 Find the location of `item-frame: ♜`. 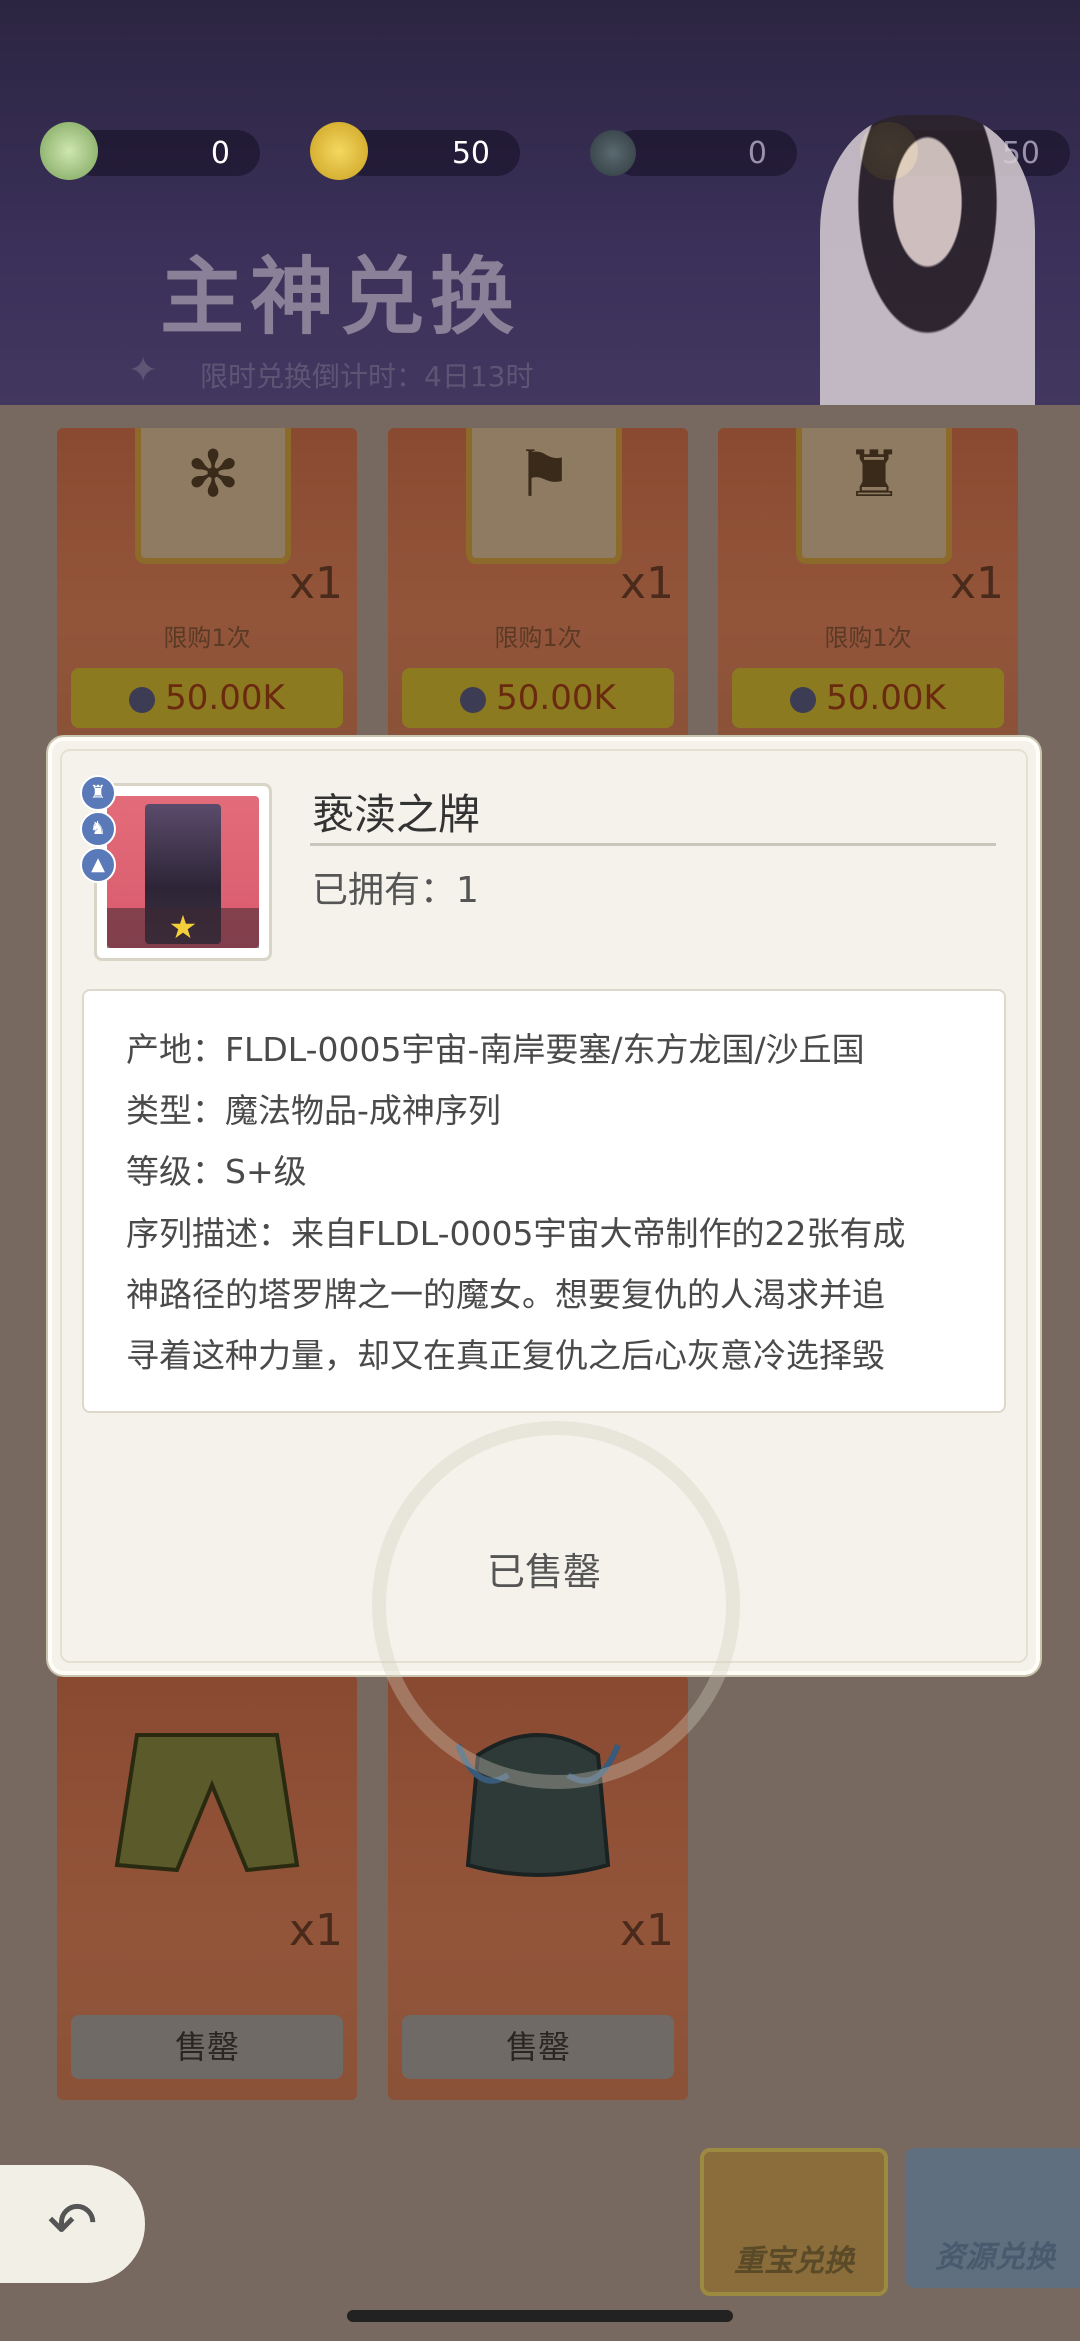

item-frame: ♜ is located at coordinates (874, 496).